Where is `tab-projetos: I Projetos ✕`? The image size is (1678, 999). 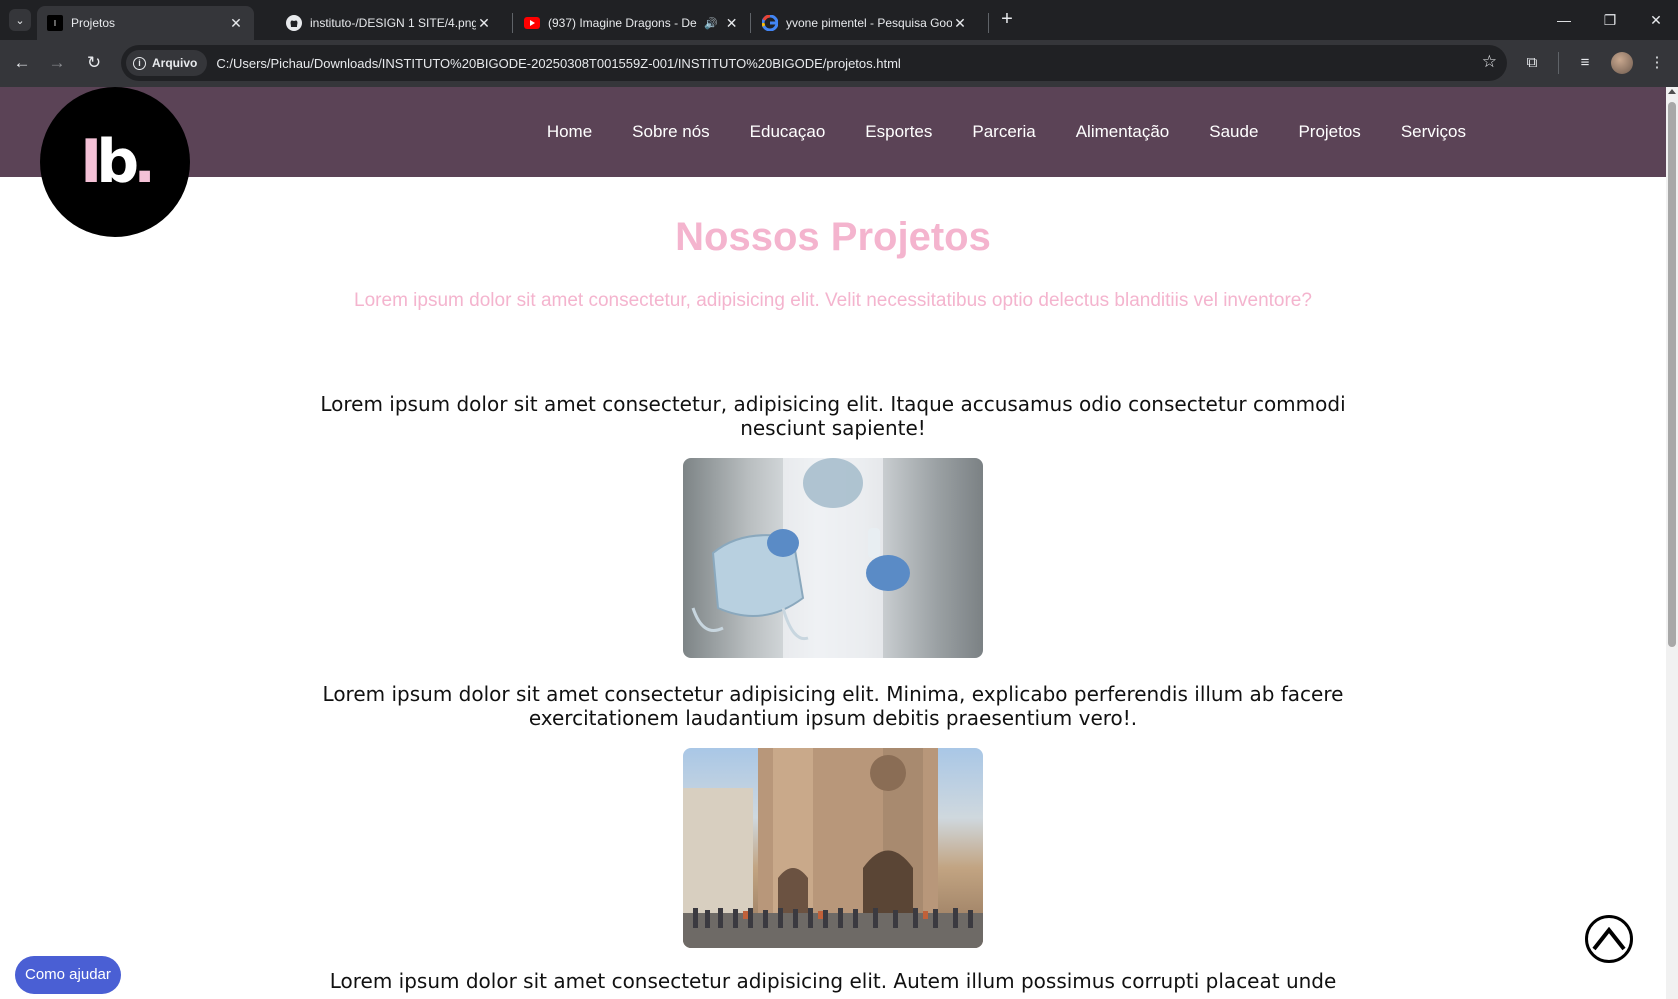 tab-projetos: I Projetos ✕ is located at coordinates (145, 23).